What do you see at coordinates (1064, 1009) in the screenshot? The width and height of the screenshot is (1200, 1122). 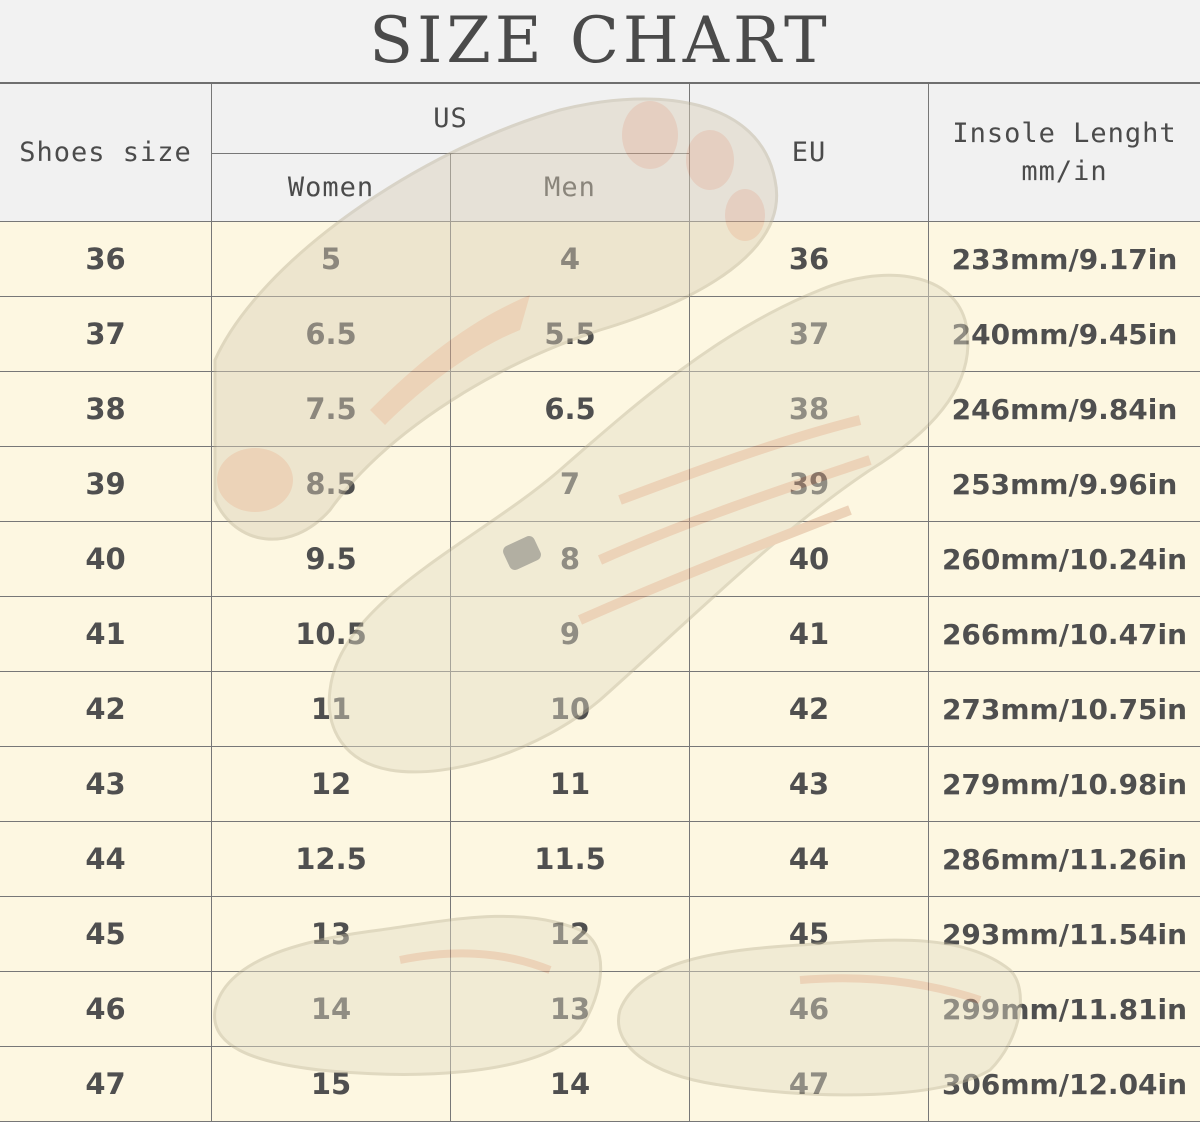 I see `cell-insole-length: 299mm/11.81in` at bounding box center [1064, 1009].